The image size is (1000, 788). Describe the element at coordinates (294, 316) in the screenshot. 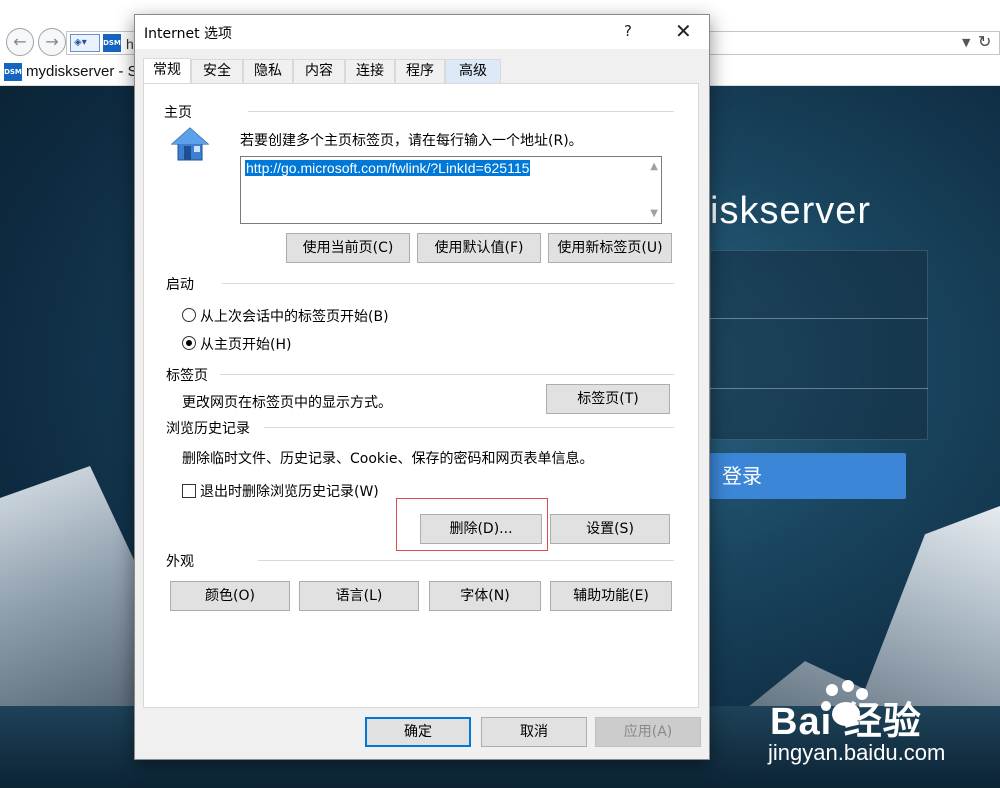

I see `startup-last-session-label: 从上次会话中的标签页开始(B)` at that location.